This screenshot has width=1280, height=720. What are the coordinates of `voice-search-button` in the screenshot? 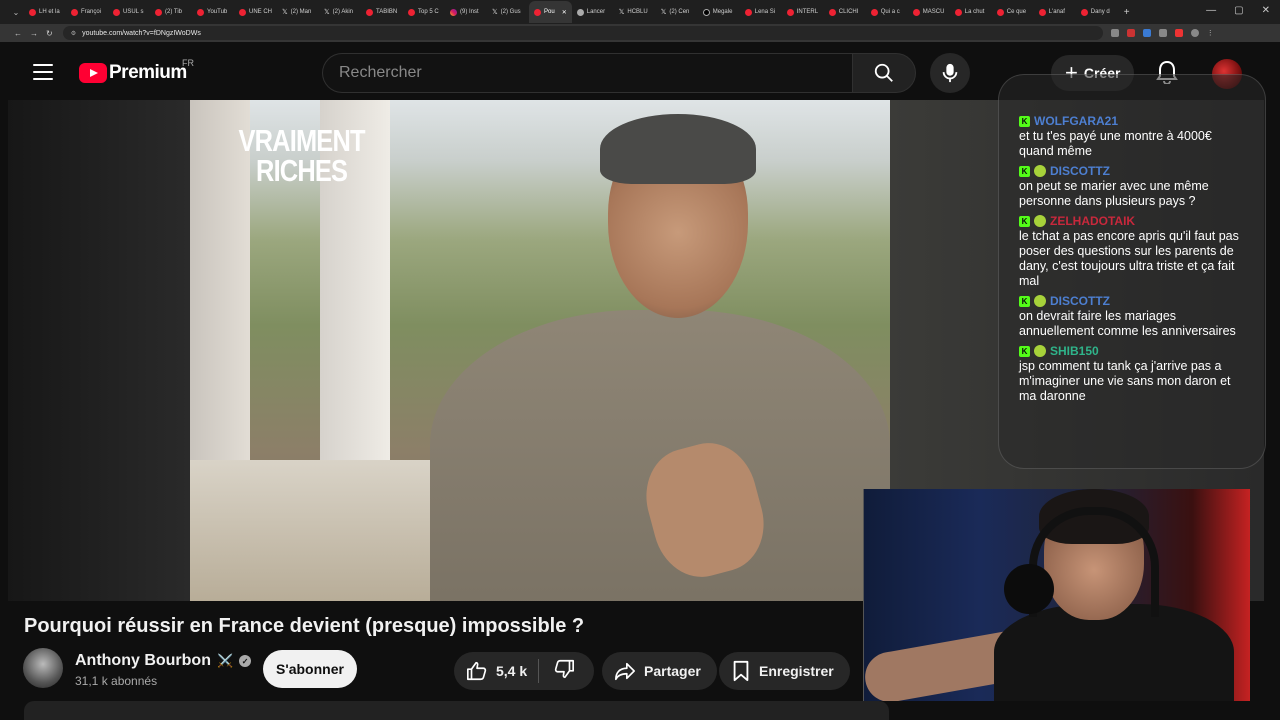 It's located at (950, 73).